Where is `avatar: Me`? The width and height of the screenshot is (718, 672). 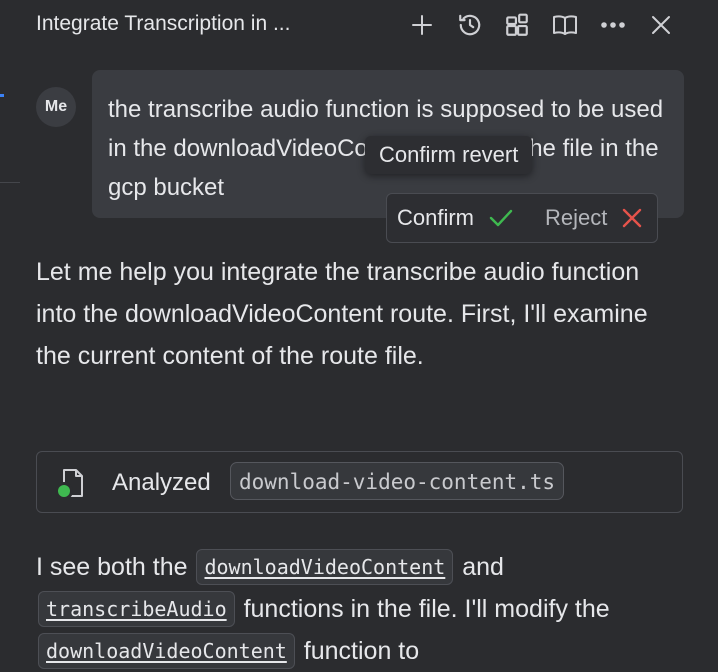
avatar: Me is located at coordinates (56, 107).